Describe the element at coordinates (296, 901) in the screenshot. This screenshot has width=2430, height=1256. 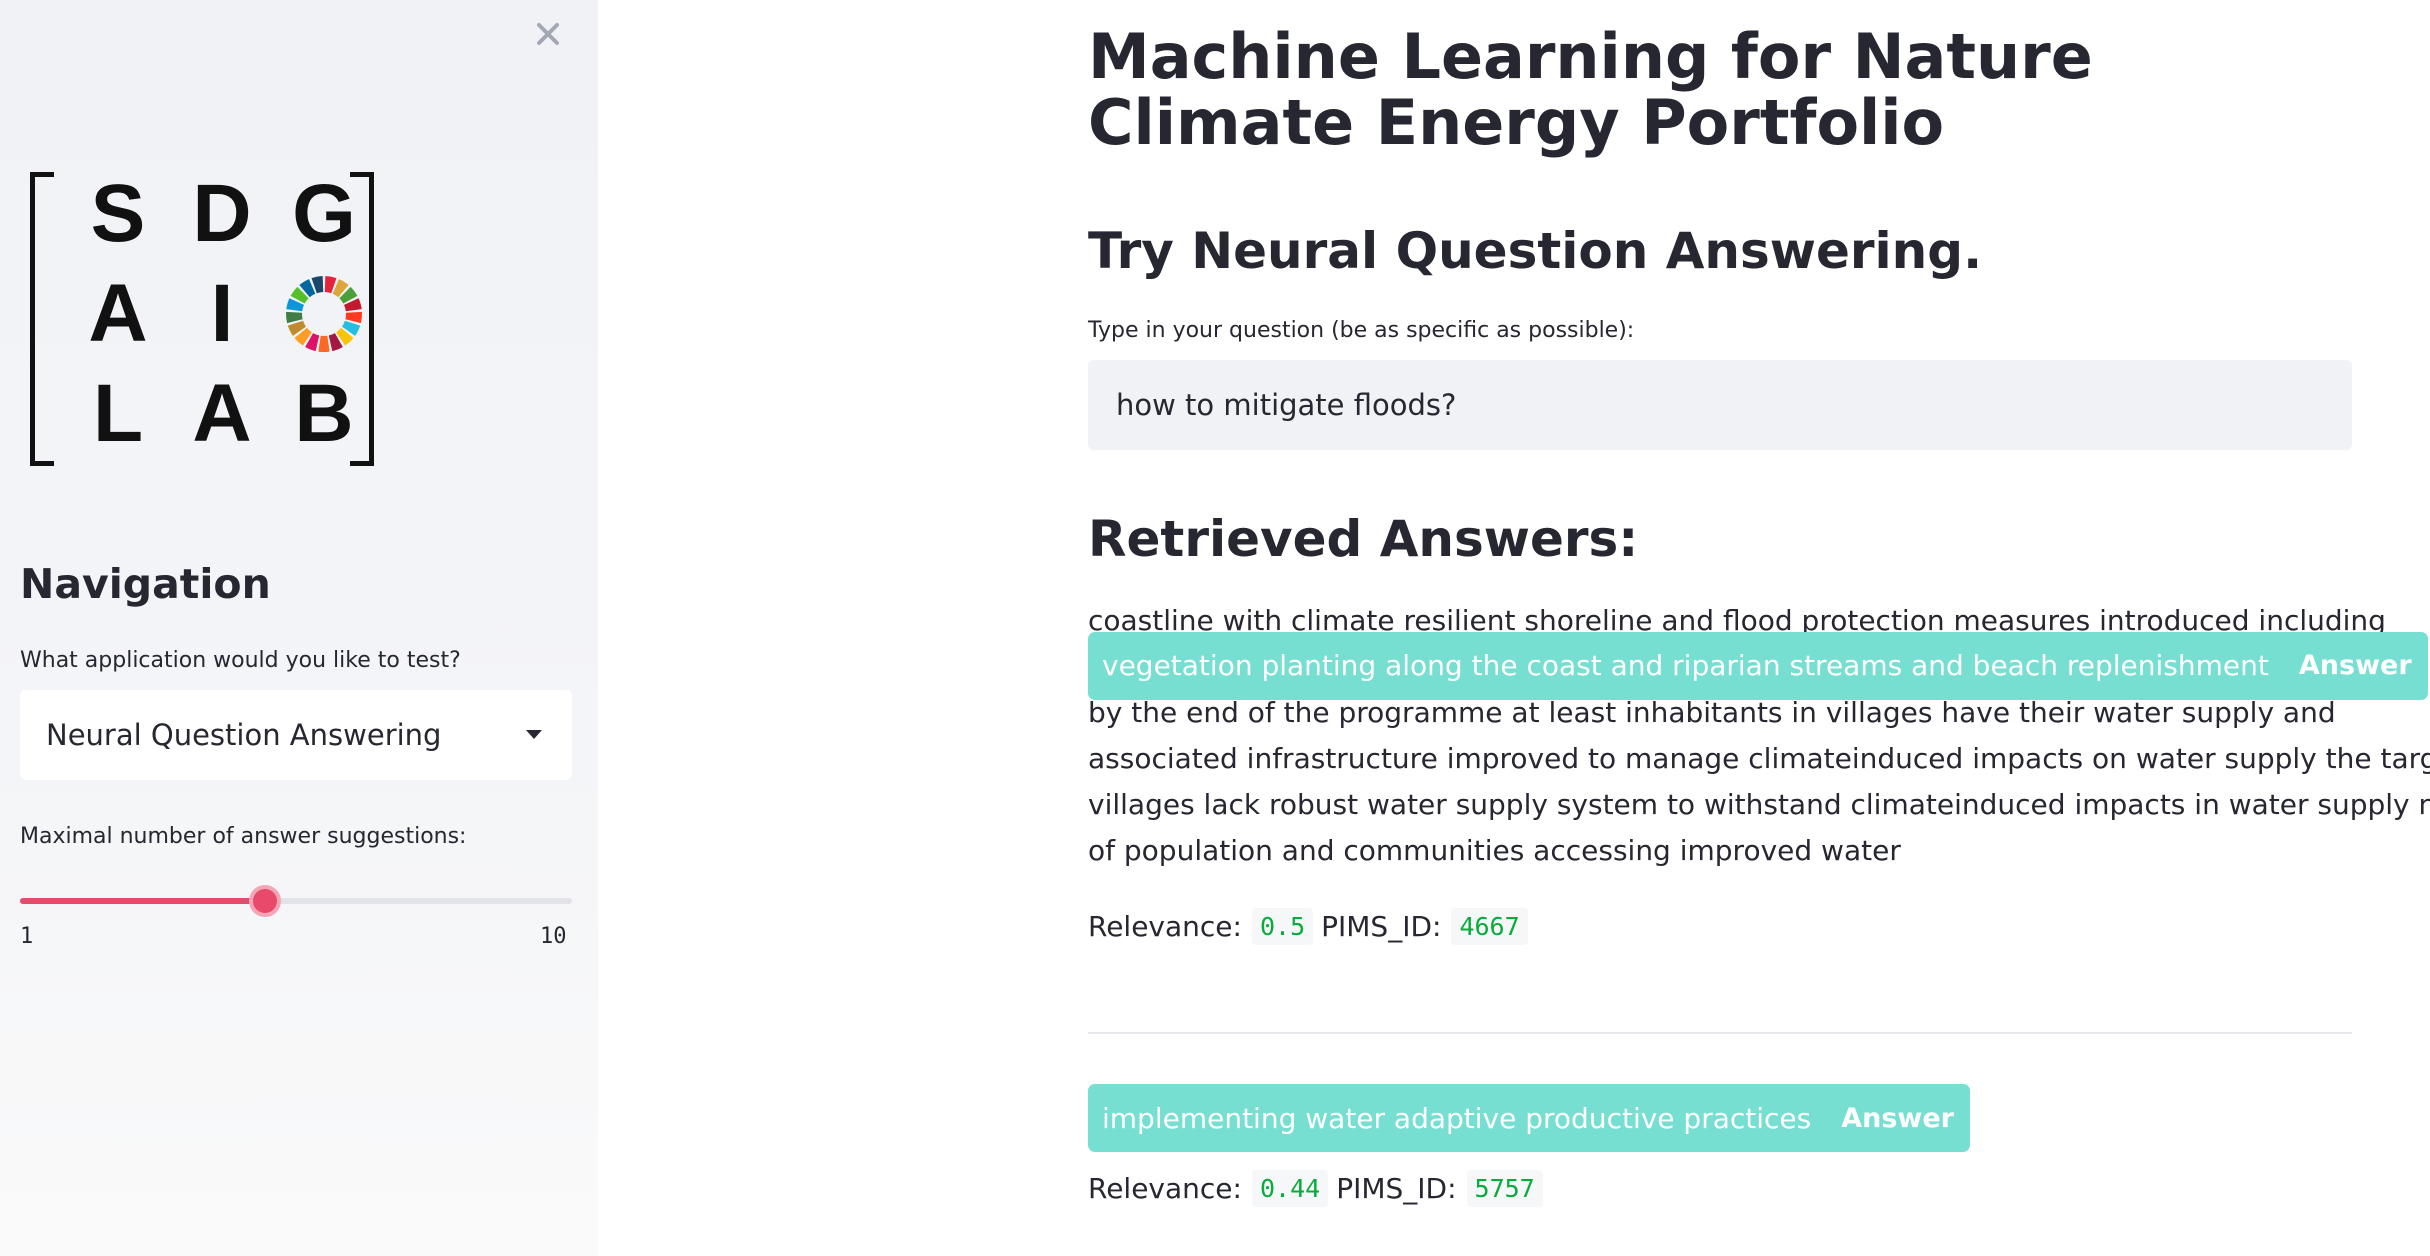
I see `answer-count-slider` at that location.